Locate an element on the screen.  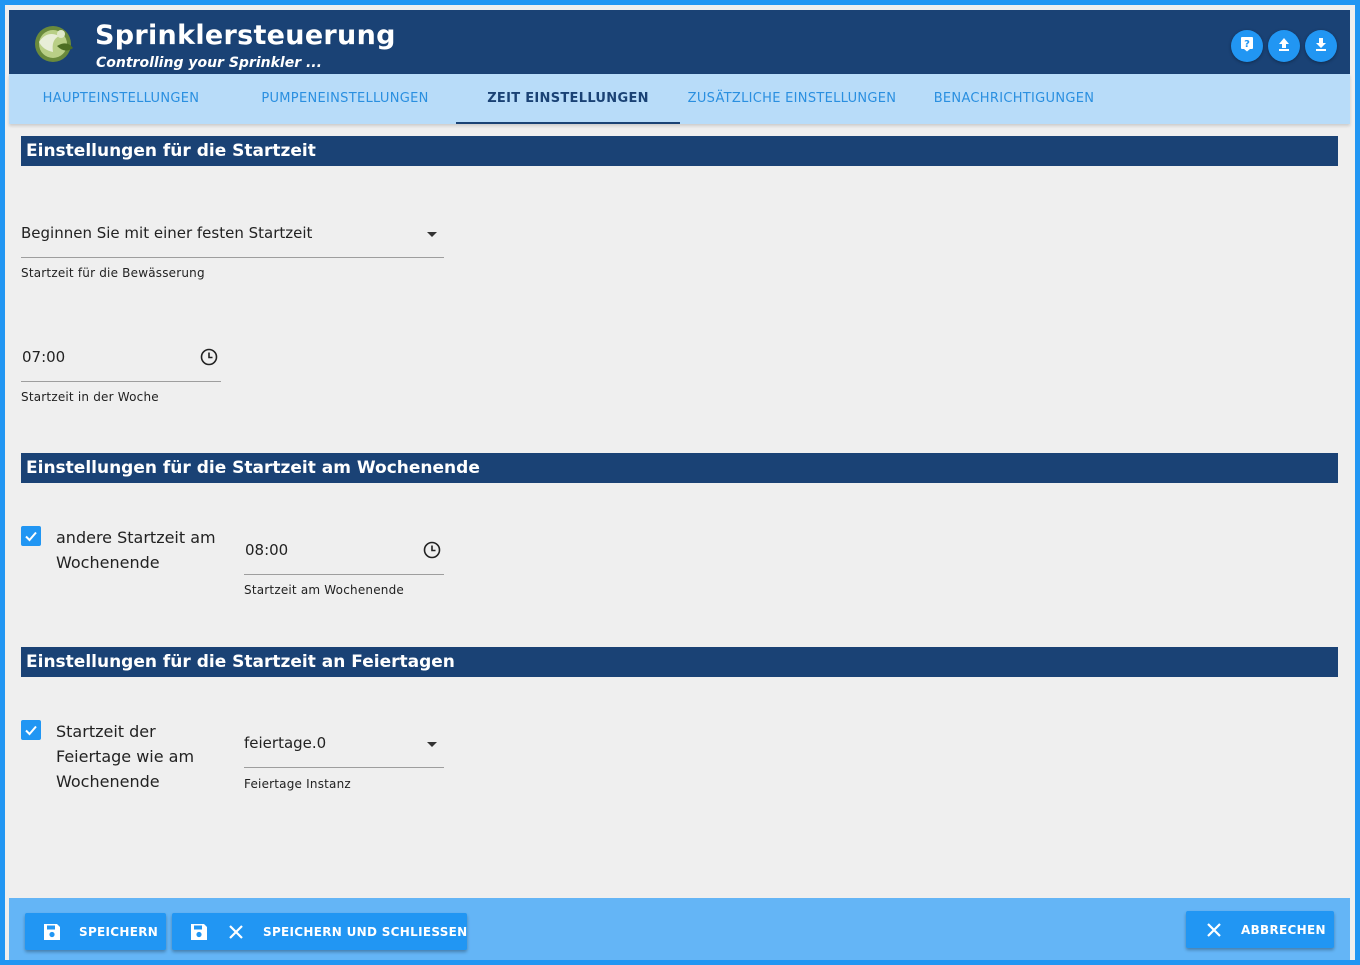
help-button: ? is located at coordinates (1247, 46).